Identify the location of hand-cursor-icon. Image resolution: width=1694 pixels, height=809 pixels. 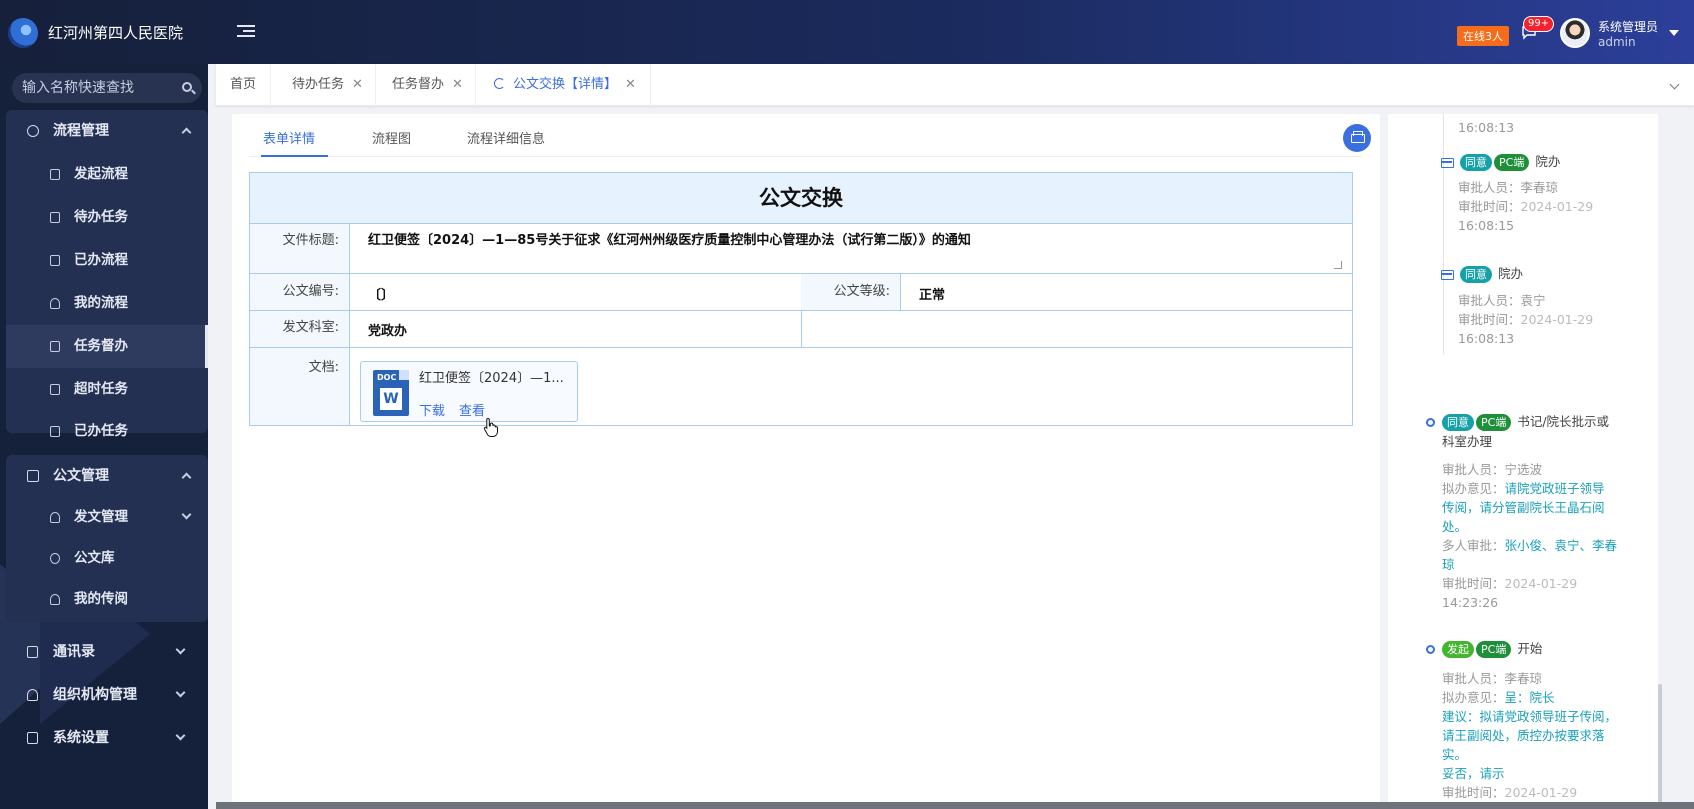
(490, 427).